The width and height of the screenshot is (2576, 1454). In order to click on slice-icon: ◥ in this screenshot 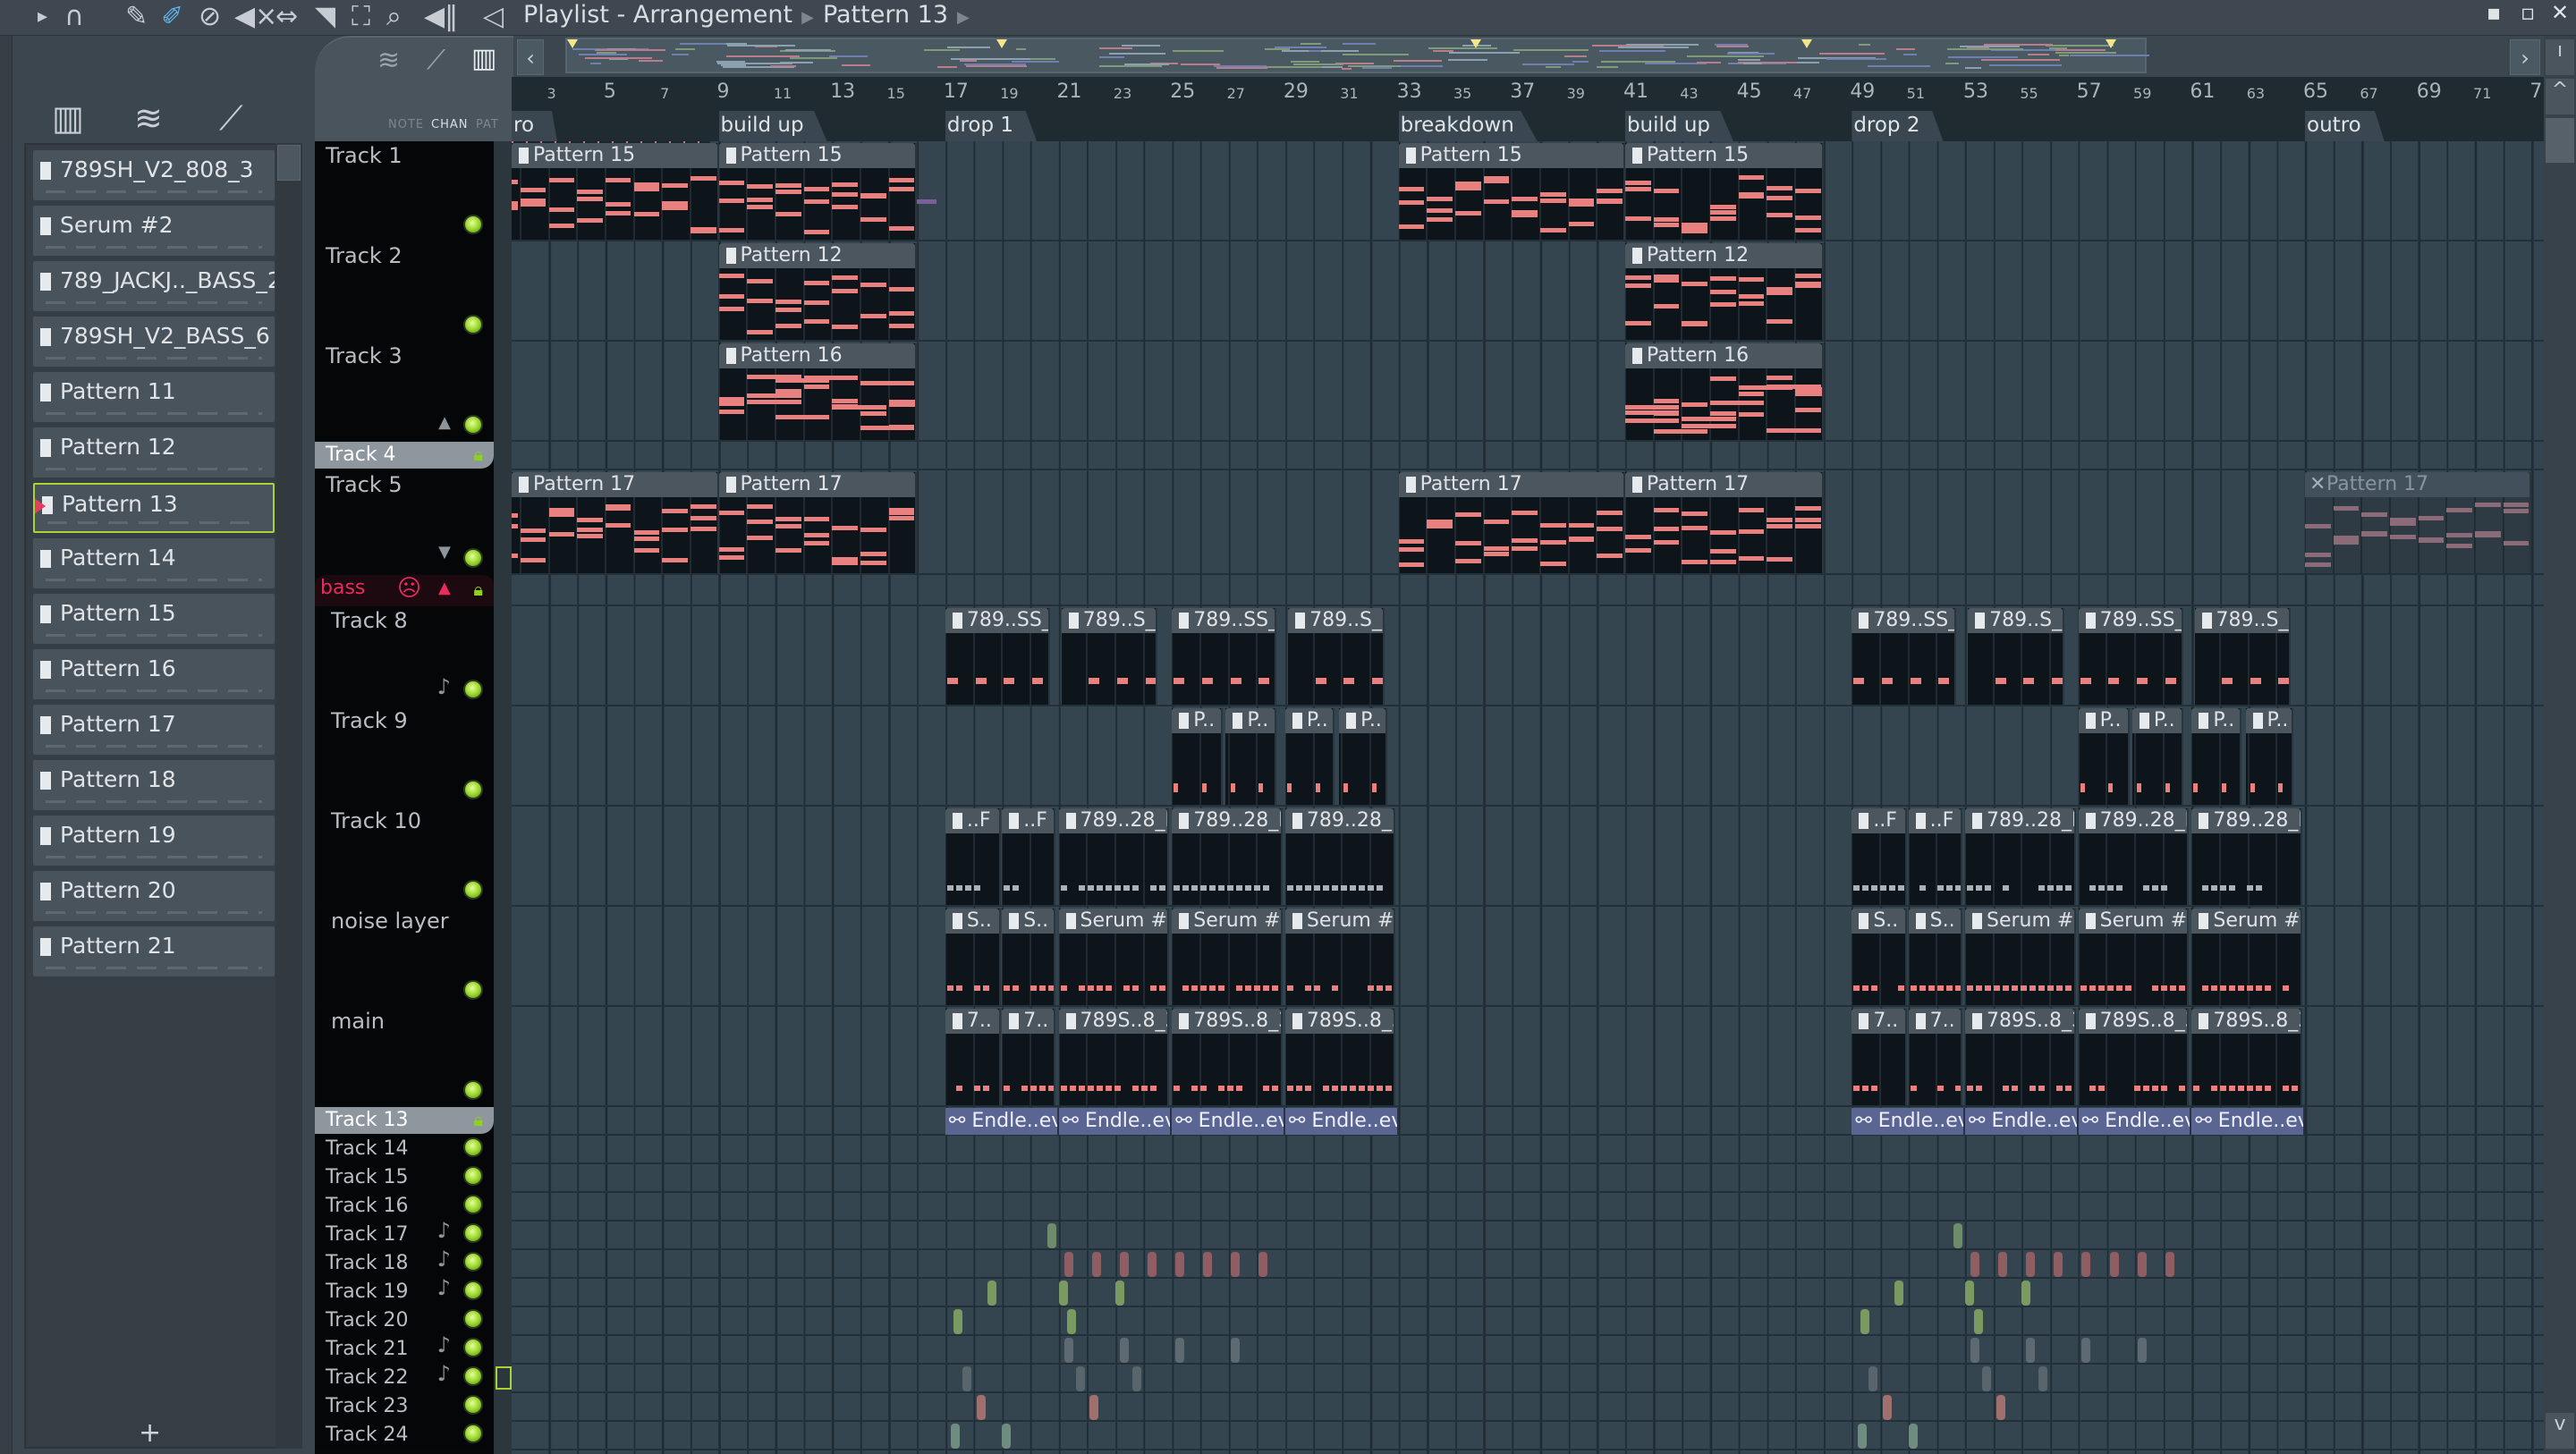, I will do `click(325, 17)`.